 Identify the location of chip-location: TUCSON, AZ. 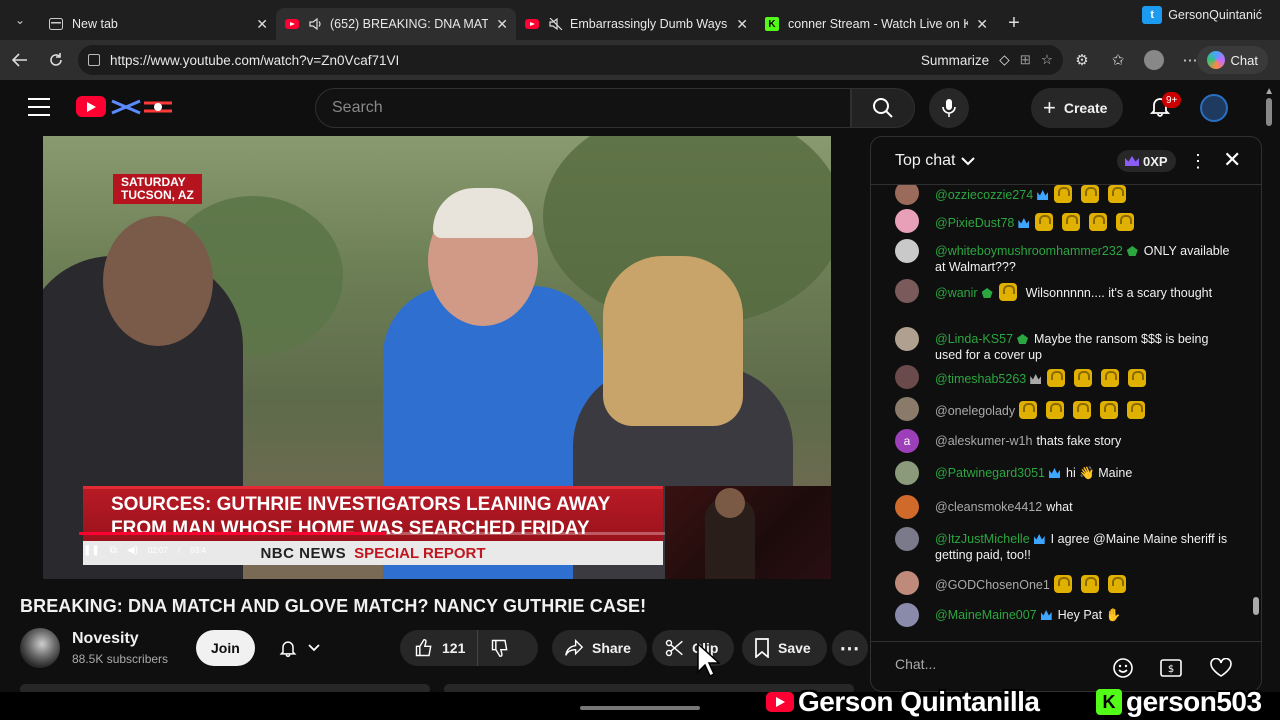
(157, 195).